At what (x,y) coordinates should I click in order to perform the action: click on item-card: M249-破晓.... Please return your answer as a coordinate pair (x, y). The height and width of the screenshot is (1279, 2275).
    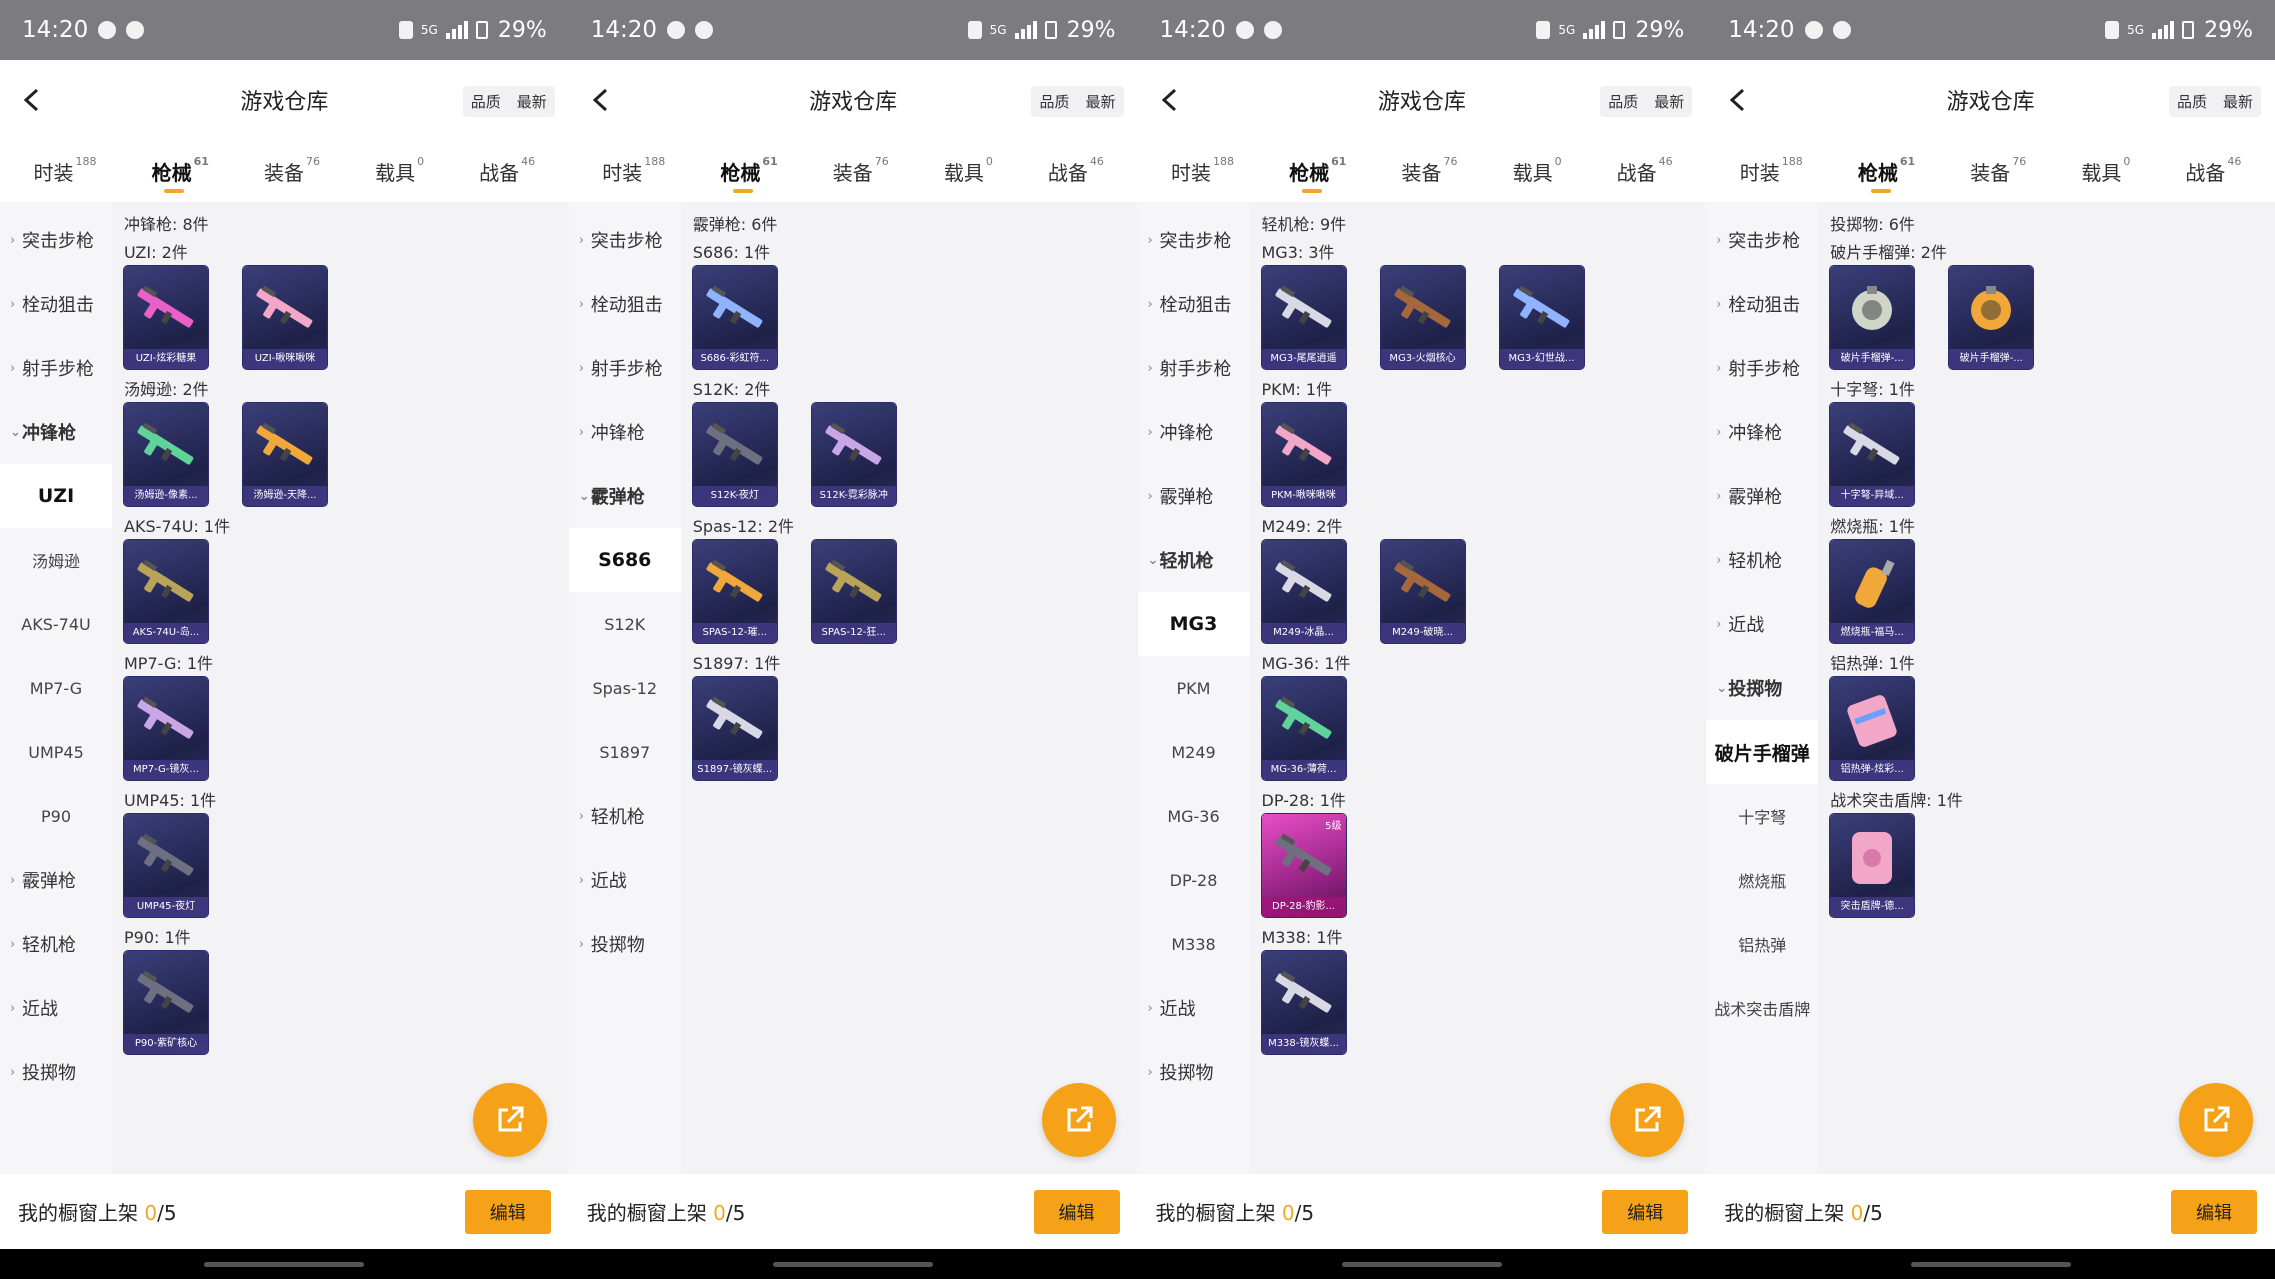
    Looking at the image, I should click on (1422, 591).